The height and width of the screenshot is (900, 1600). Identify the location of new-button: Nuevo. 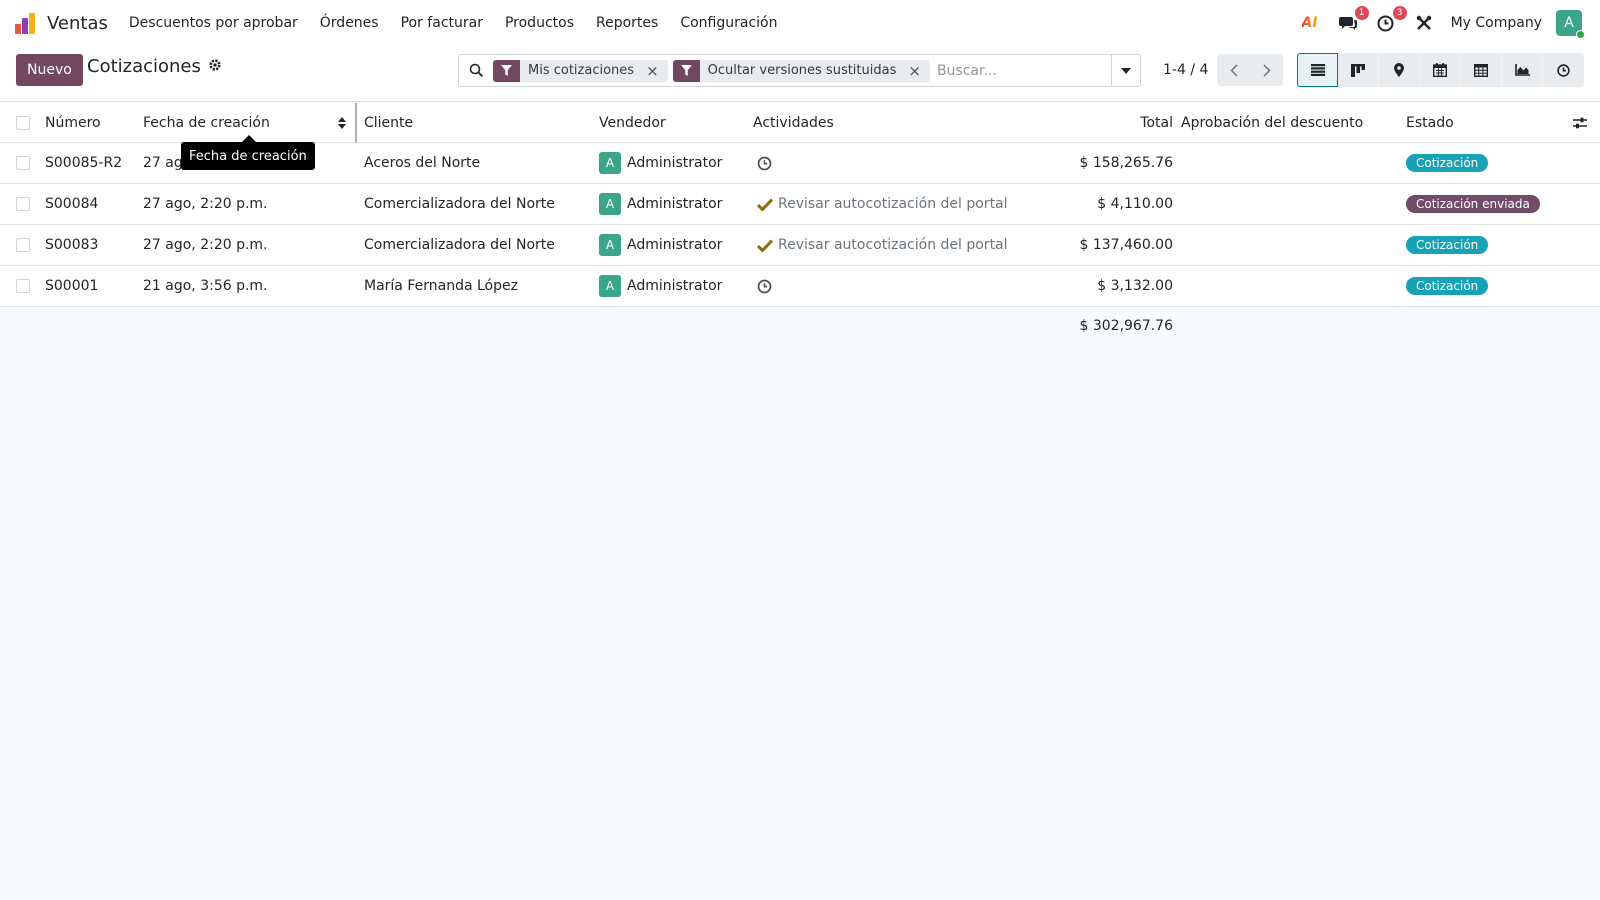
(49, 70).